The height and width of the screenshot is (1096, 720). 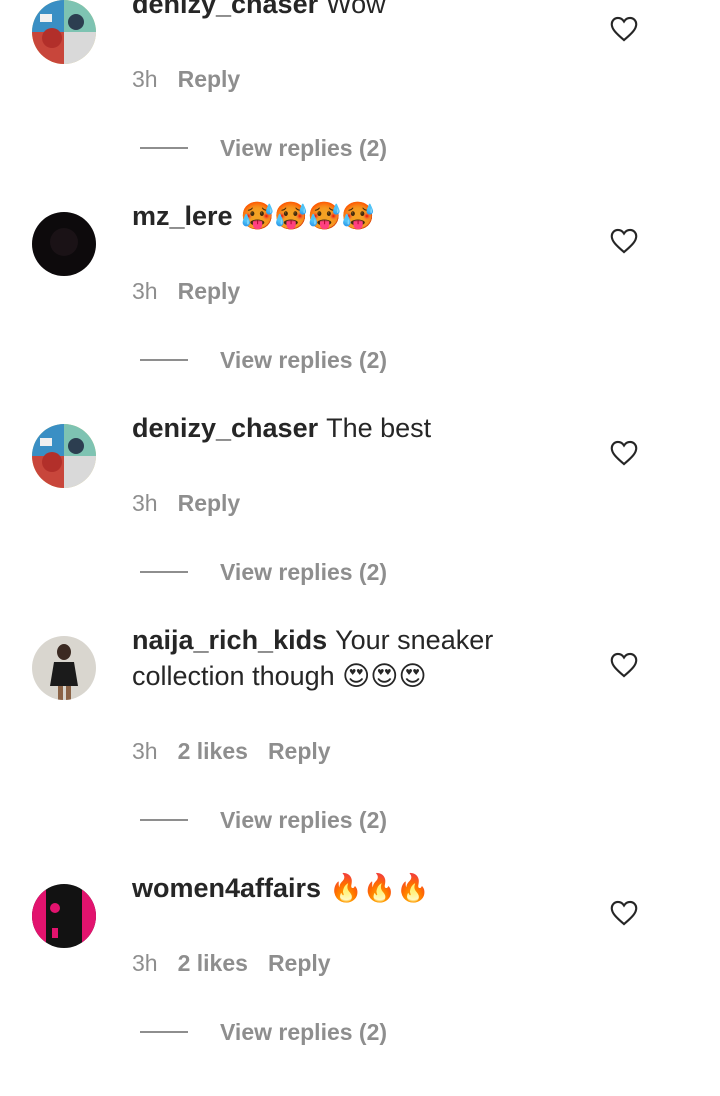 What do you see at coordinates (356, 9) in the screenshot?
I see `comment-body: Wow` at bounding box center [356, 9].